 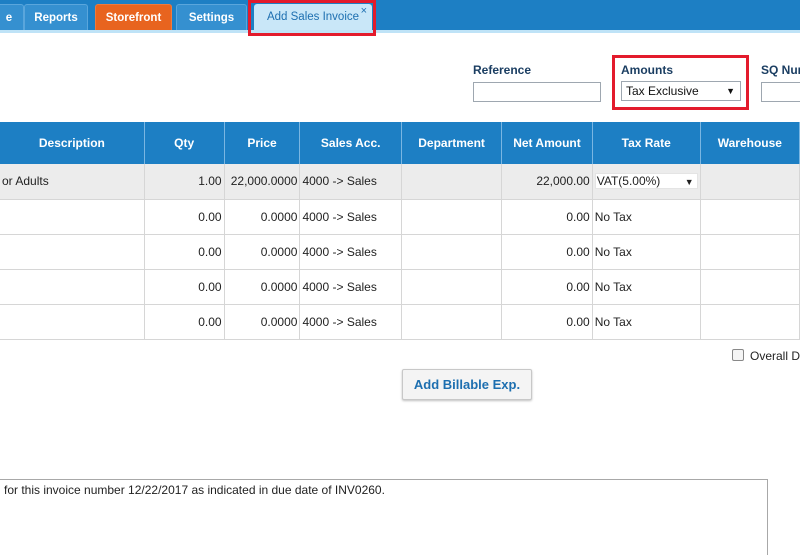 I want to click on tab-label: Add Sales Invoice, so click(x=313, y=17).